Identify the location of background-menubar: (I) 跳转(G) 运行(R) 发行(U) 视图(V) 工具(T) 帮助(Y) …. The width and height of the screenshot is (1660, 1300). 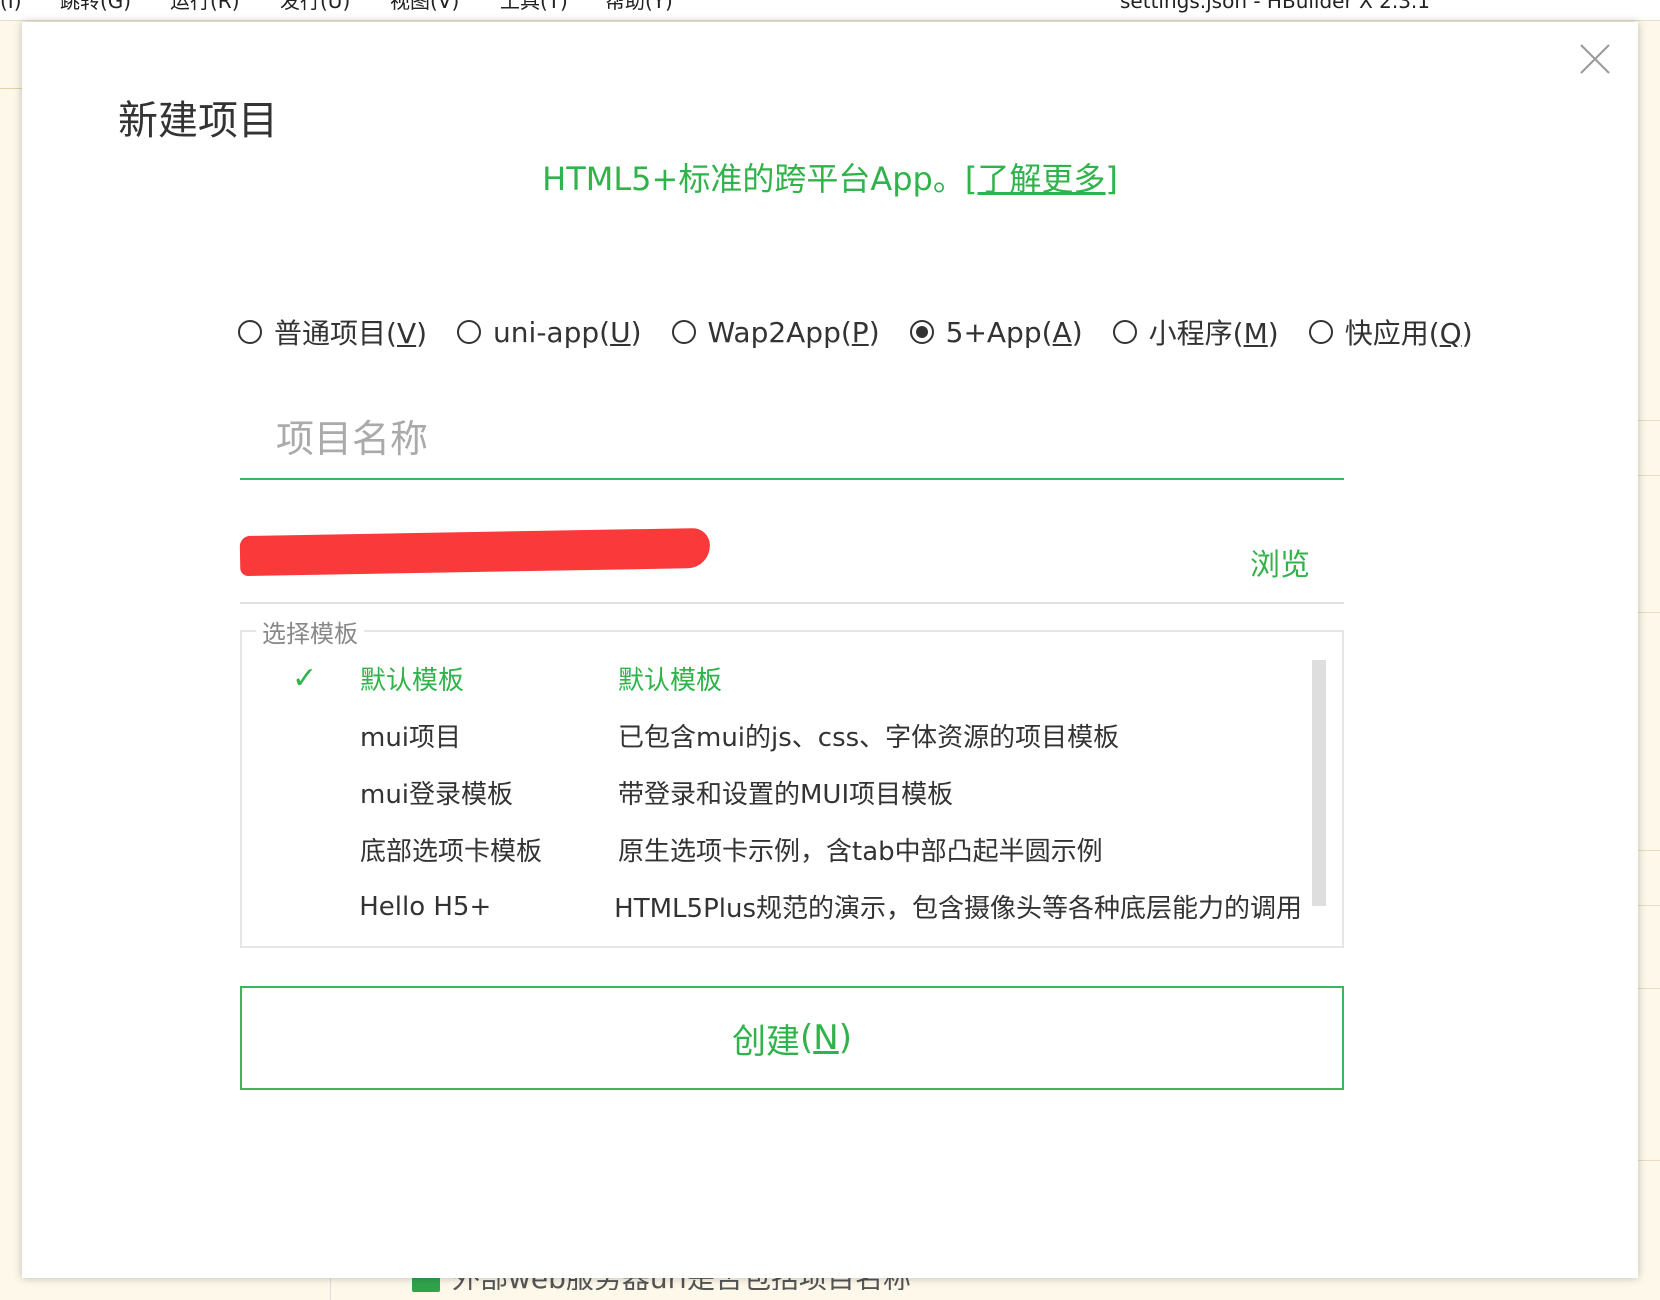
(830, 10).